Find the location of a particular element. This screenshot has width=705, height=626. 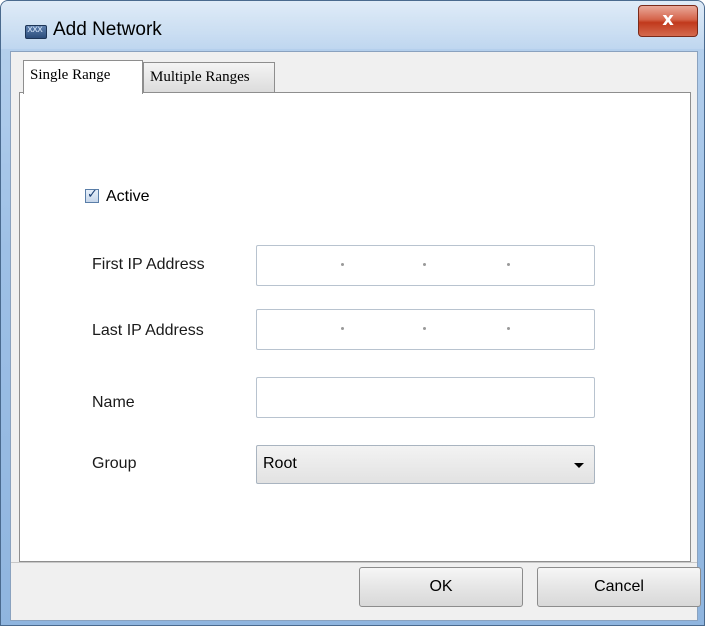

first-ip-label: First IP Address is located at coordinates (148, 264).